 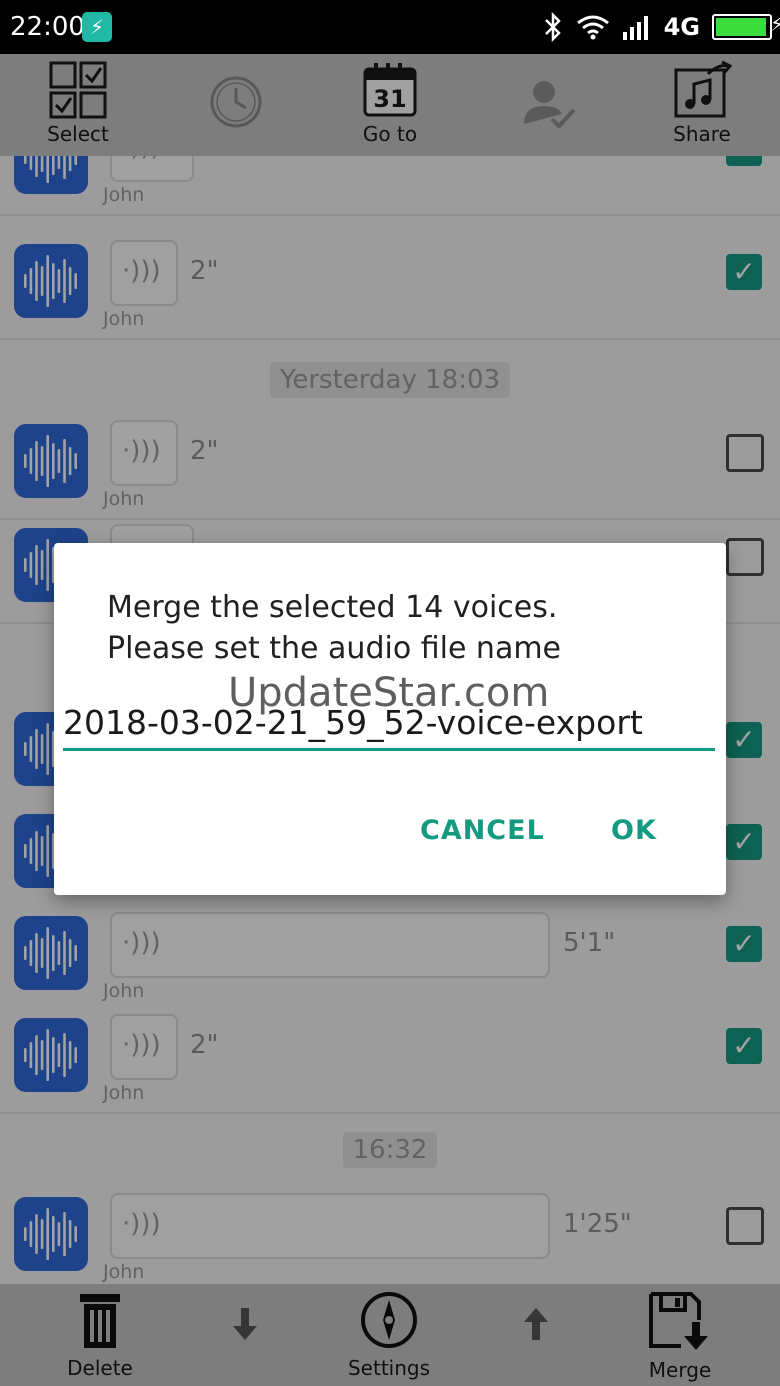 What do you see at coordinates (332, 607) in the screenshot?
I see `dialog-message-line1: Merge the selected 14 voices.` at bounding box center [332, 607].